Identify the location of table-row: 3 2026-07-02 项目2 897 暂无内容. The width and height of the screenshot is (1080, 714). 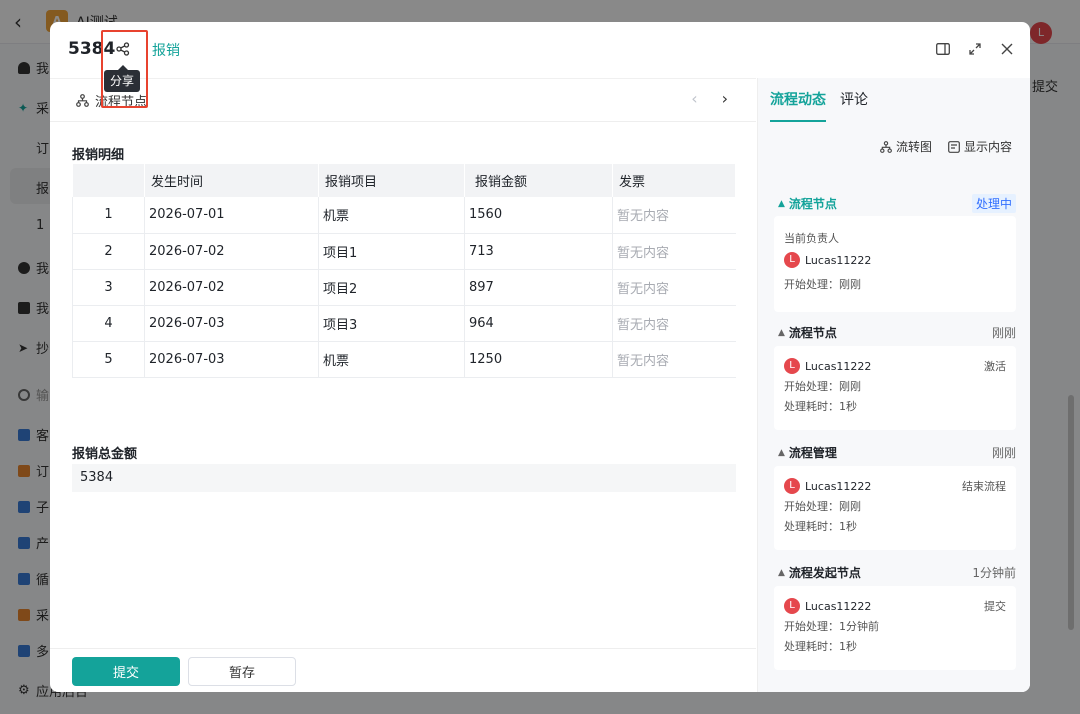
(404, 287).